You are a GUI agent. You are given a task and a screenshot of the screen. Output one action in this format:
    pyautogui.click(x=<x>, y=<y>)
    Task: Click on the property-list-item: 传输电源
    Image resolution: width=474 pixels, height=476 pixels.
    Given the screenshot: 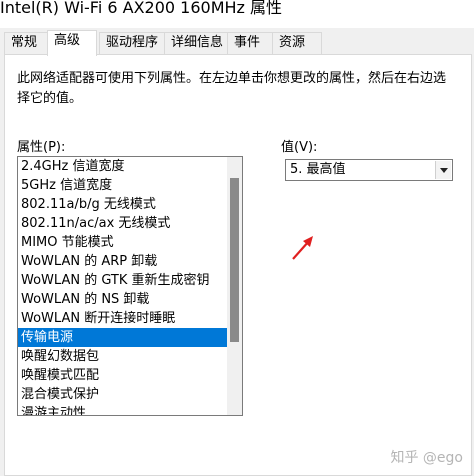 What is the action you would take?
    pyautogui.click(x=122, y=337)
    